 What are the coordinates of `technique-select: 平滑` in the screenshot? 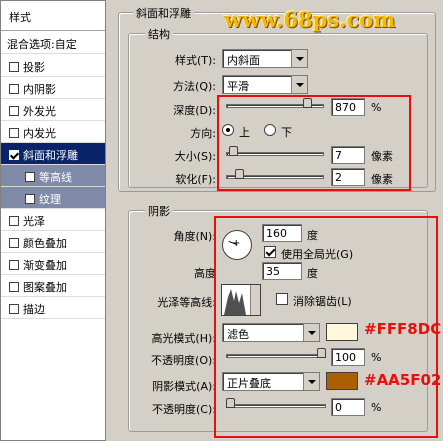 It's located at (265, 84).